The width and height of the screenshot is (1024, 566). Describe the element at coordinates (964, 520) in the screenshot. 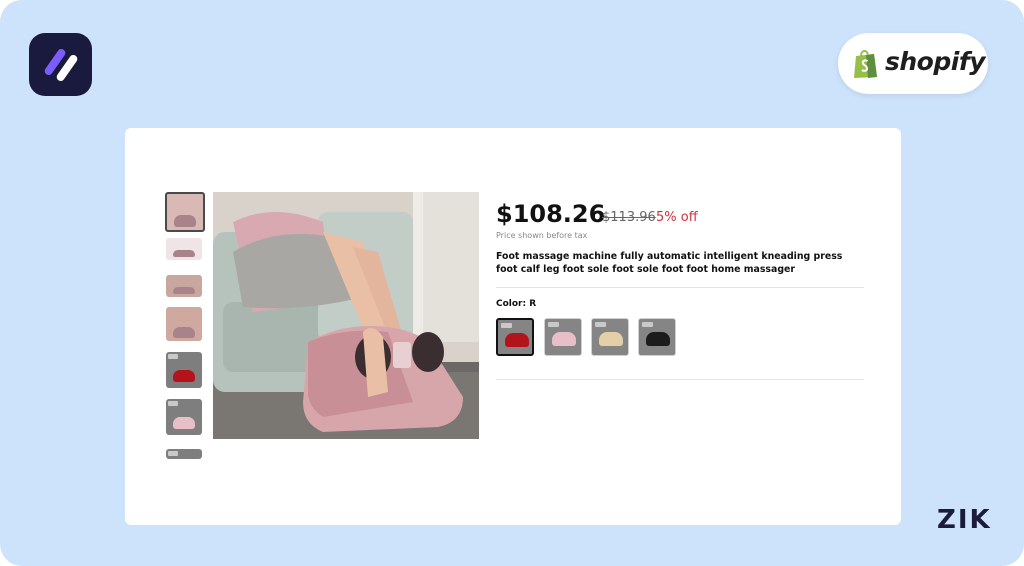

I see `zik-logo: ZIK` at that location.